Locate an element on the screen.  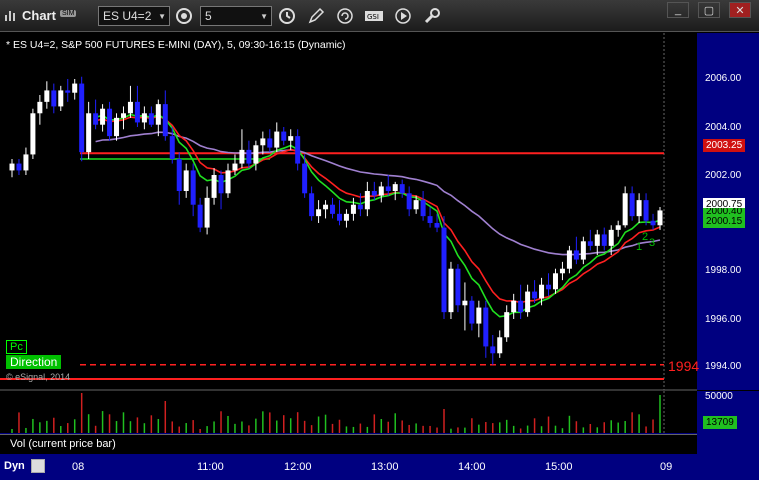
interval-value: 5 is located at coordinates (208, 16).